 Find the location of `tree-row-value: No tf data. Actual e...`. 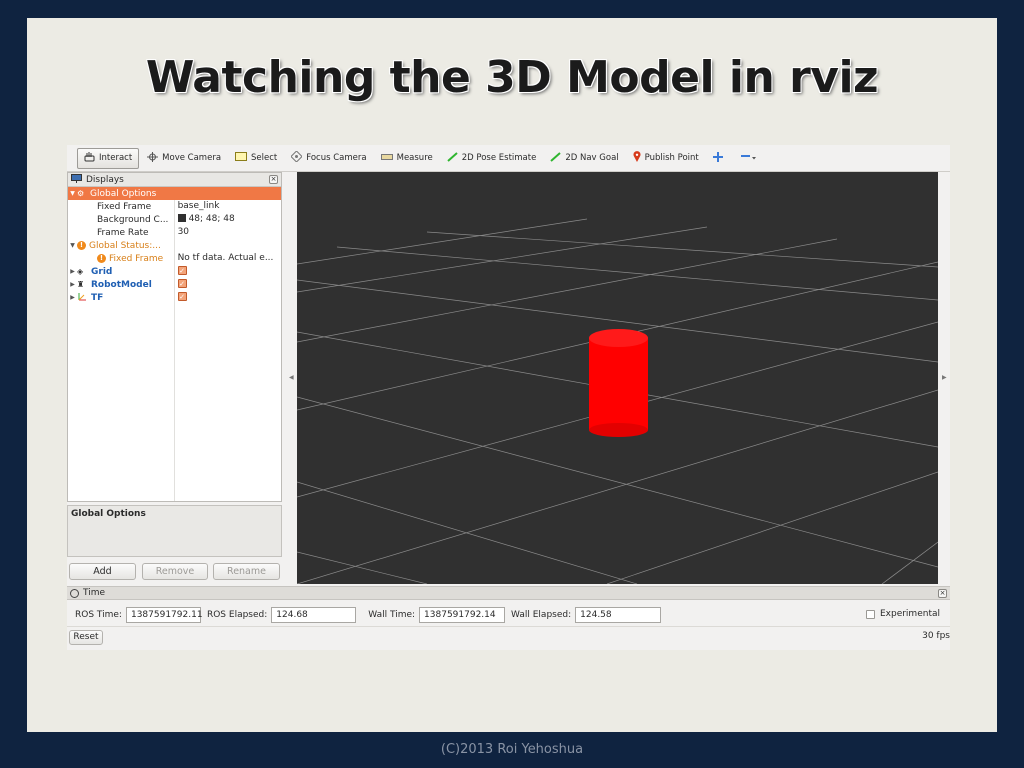

tree-row-value: No tf data. Actual e... is located at coordinates (227, 258).